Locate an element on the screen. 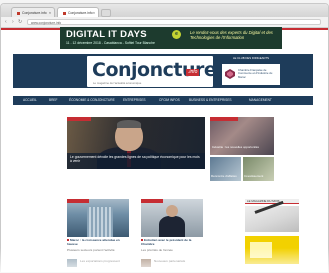  nav-item-management: MANAGEMENT is located at coordinates (260, 100).